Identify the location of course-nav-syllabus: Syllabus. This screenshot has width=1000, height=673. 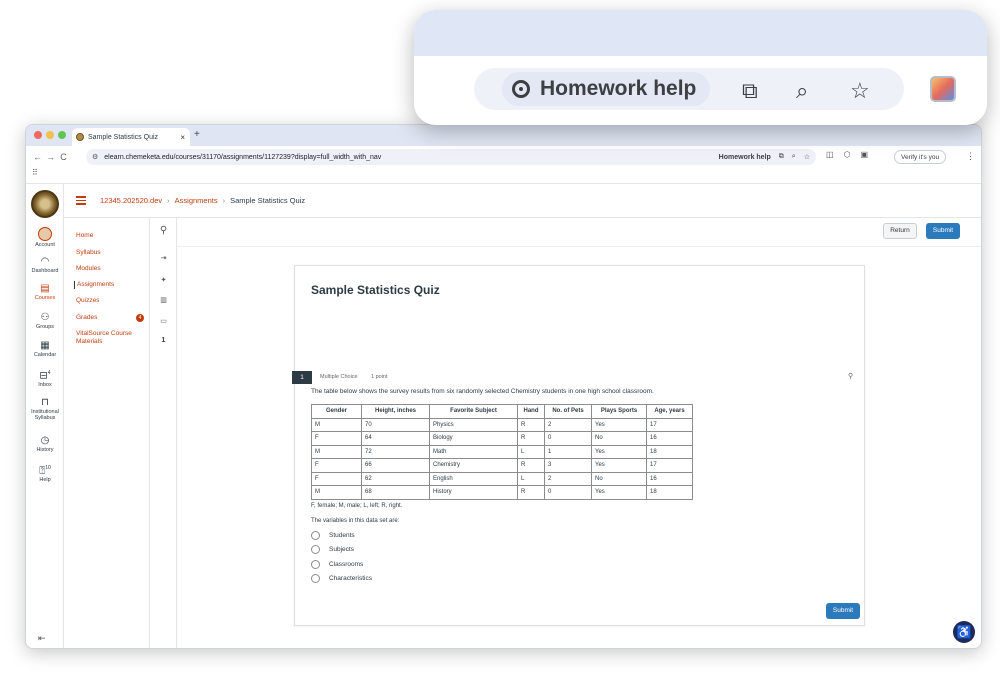
(111, 253).